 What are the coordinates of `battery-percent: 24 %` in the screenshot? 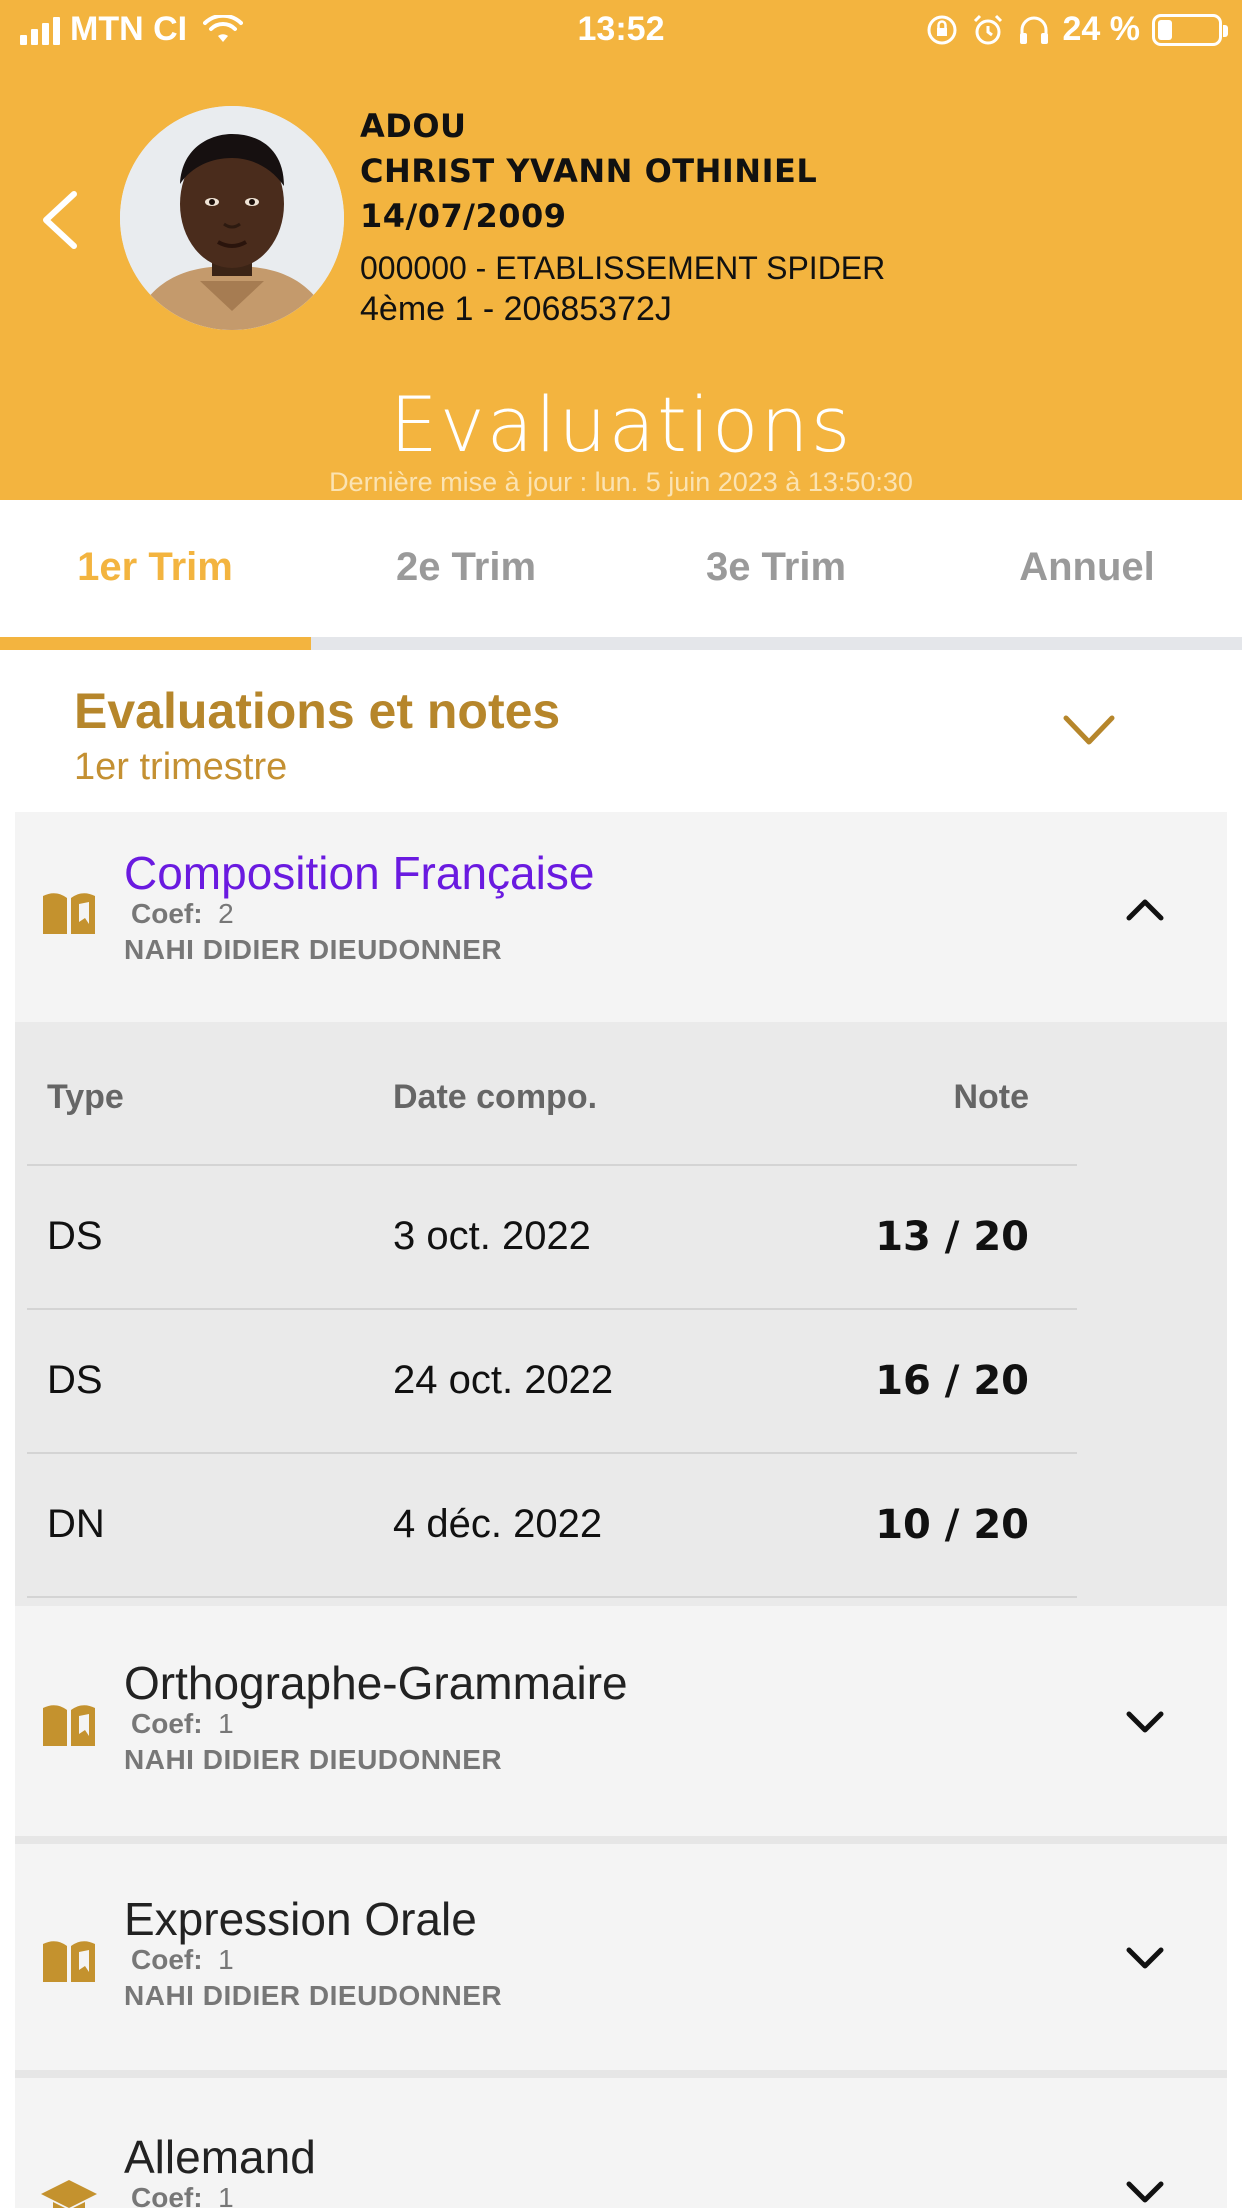 It's located at (1101, 29).